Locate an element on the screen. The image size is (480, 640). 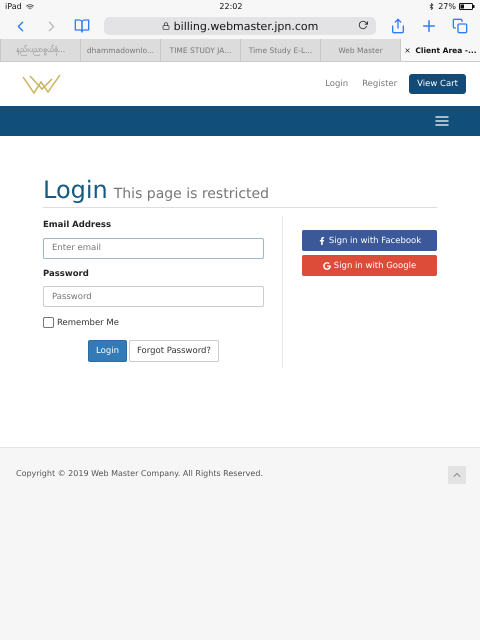
share-icon is located at coordinates (398, 26).